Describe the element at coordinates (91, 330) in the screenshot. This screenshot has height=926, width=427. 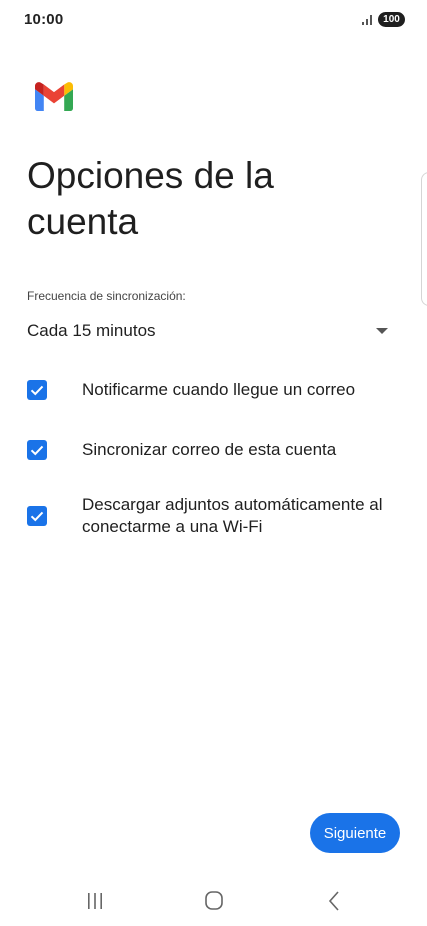
I see `sync-frequency-value: Cada 15 minutos` at that location.